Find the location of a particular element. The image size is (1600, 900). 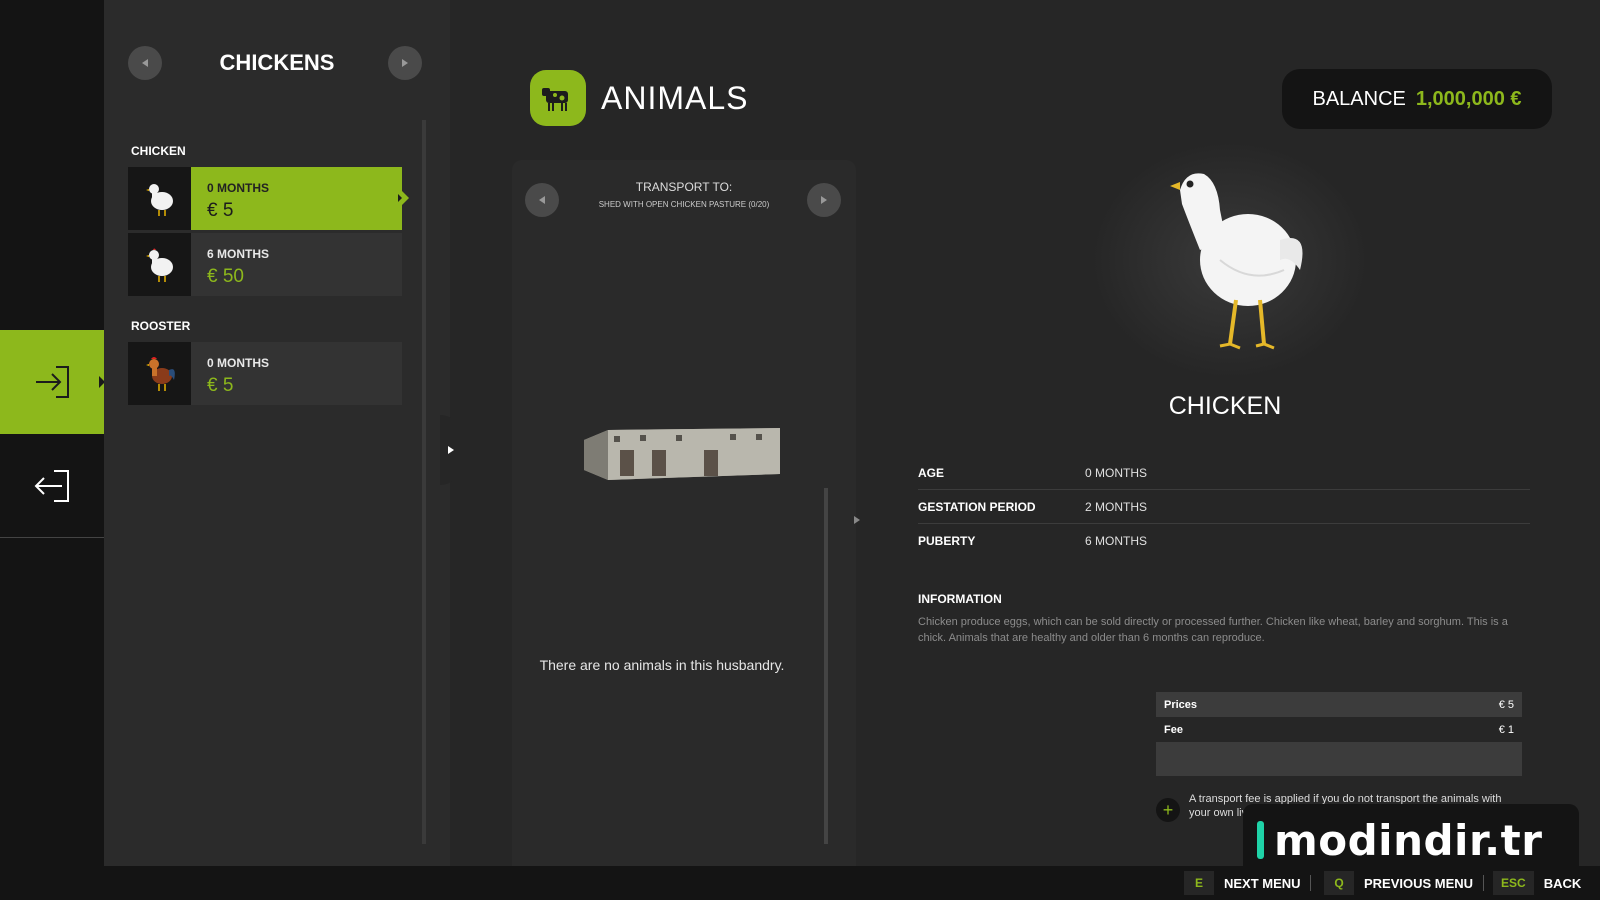

price-table: Prices € 5 Fee € 1 is located at coordinates (1339, 734).